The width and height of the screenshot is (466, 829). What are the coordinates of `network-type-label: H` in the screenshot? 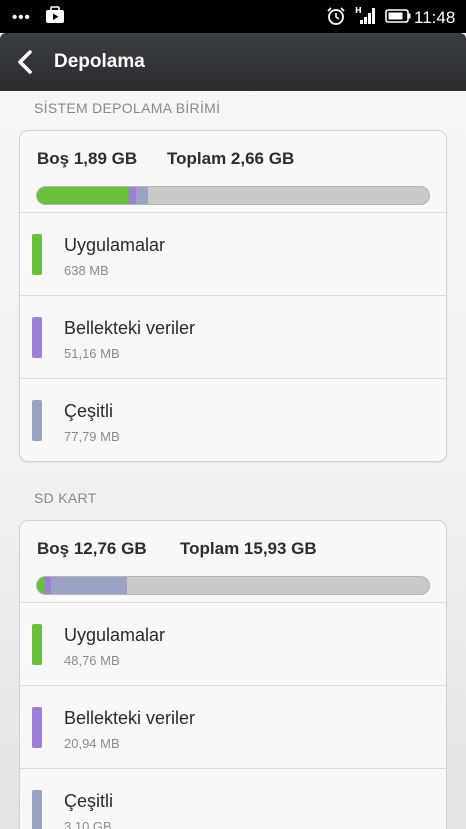 It's located at (358, 10).